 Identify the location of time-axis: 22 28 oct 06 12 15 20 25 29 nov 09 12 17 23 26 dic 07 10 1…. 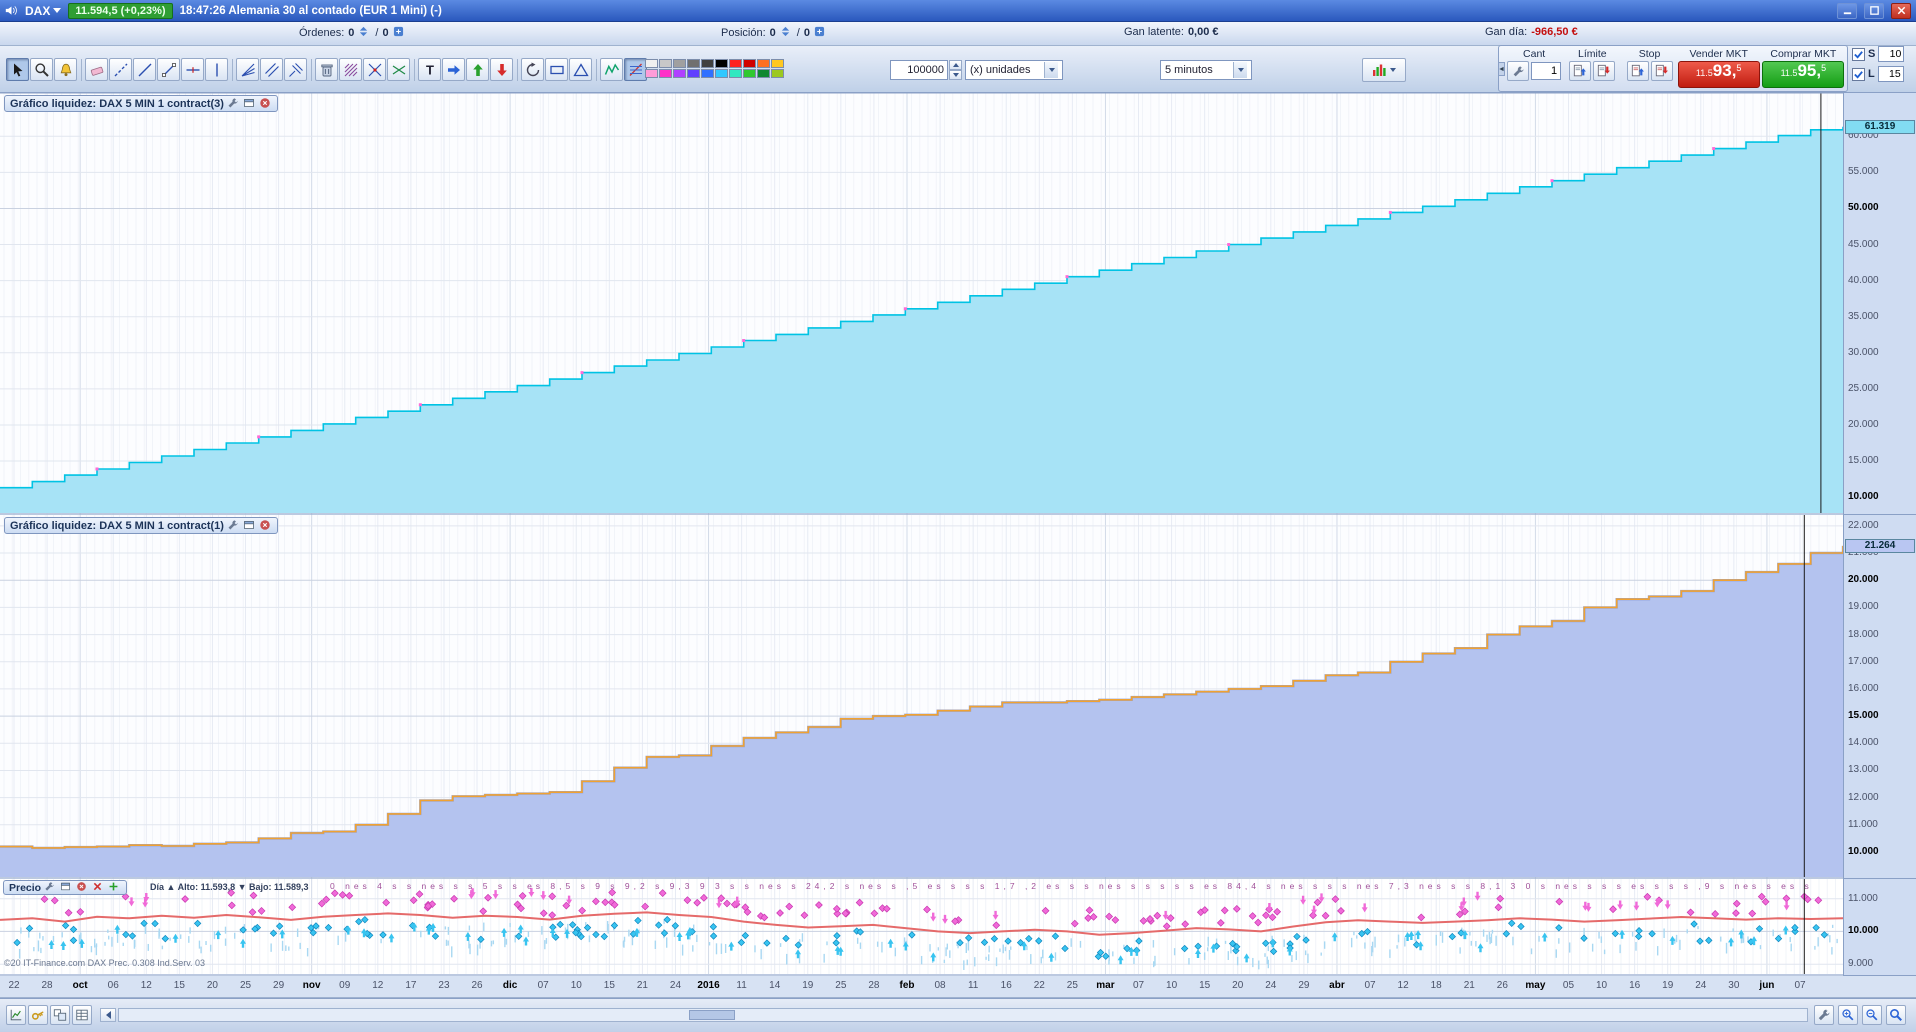
(958, 987).